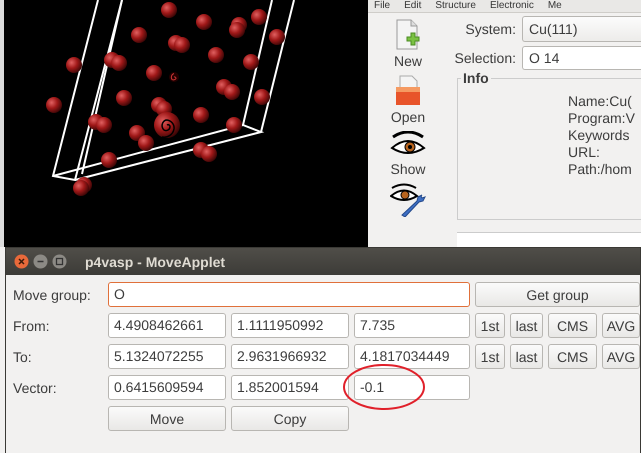  What do you see at coordinates (21, 261) in the screenshot?
I see `close-icon` at bounding box center [21, 261].